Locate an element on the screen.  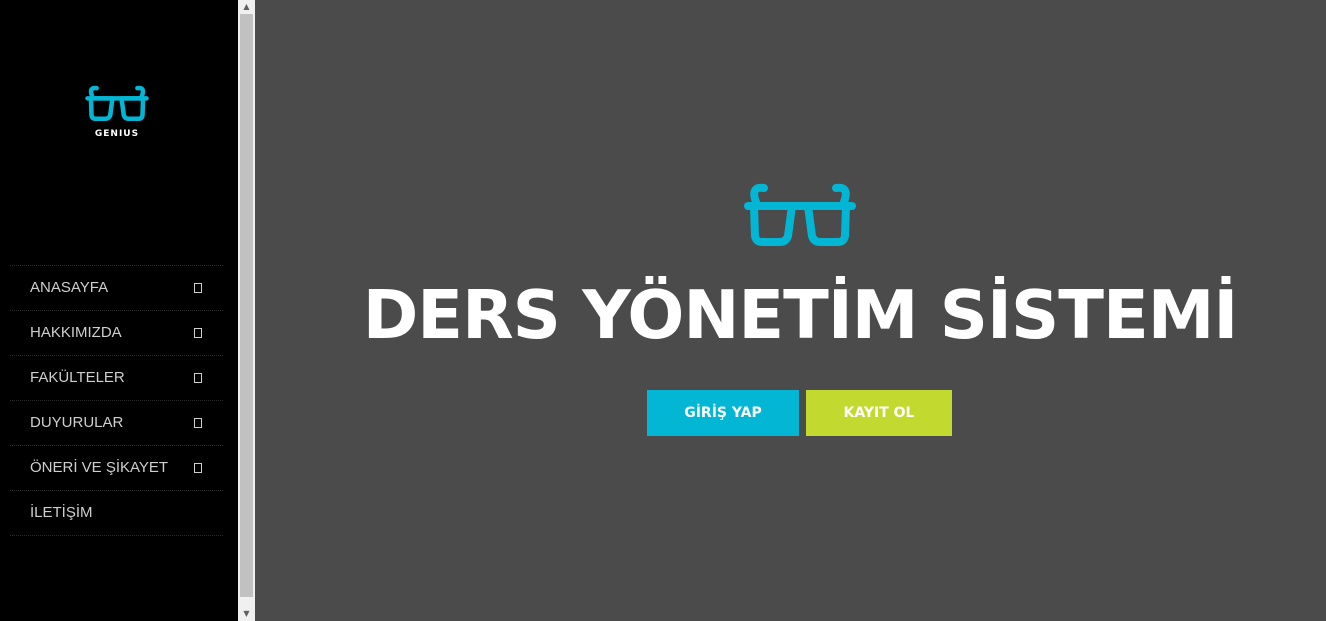
page-title: DERS YÖNETİM SİSTEMİ is located at coordinates (800, 315).